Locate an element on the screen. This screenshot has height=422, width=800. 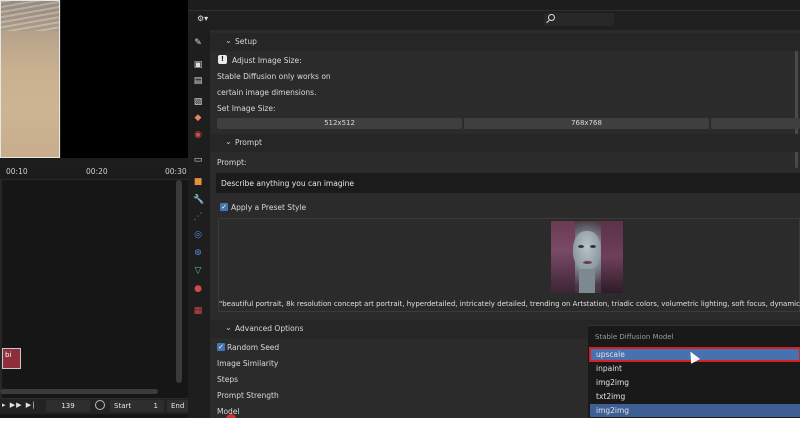
image-preview is located at coordinates (30, 79).